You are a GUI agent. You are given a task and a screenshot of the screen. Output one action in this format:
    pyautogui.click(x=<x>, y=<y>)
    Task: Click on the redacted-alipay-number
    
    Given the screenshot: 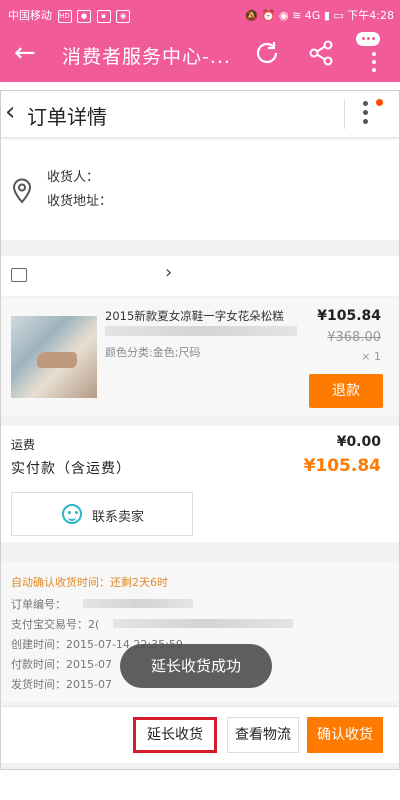 What is the action you would take?
    pyautogui.click(x=203, y=623)
    